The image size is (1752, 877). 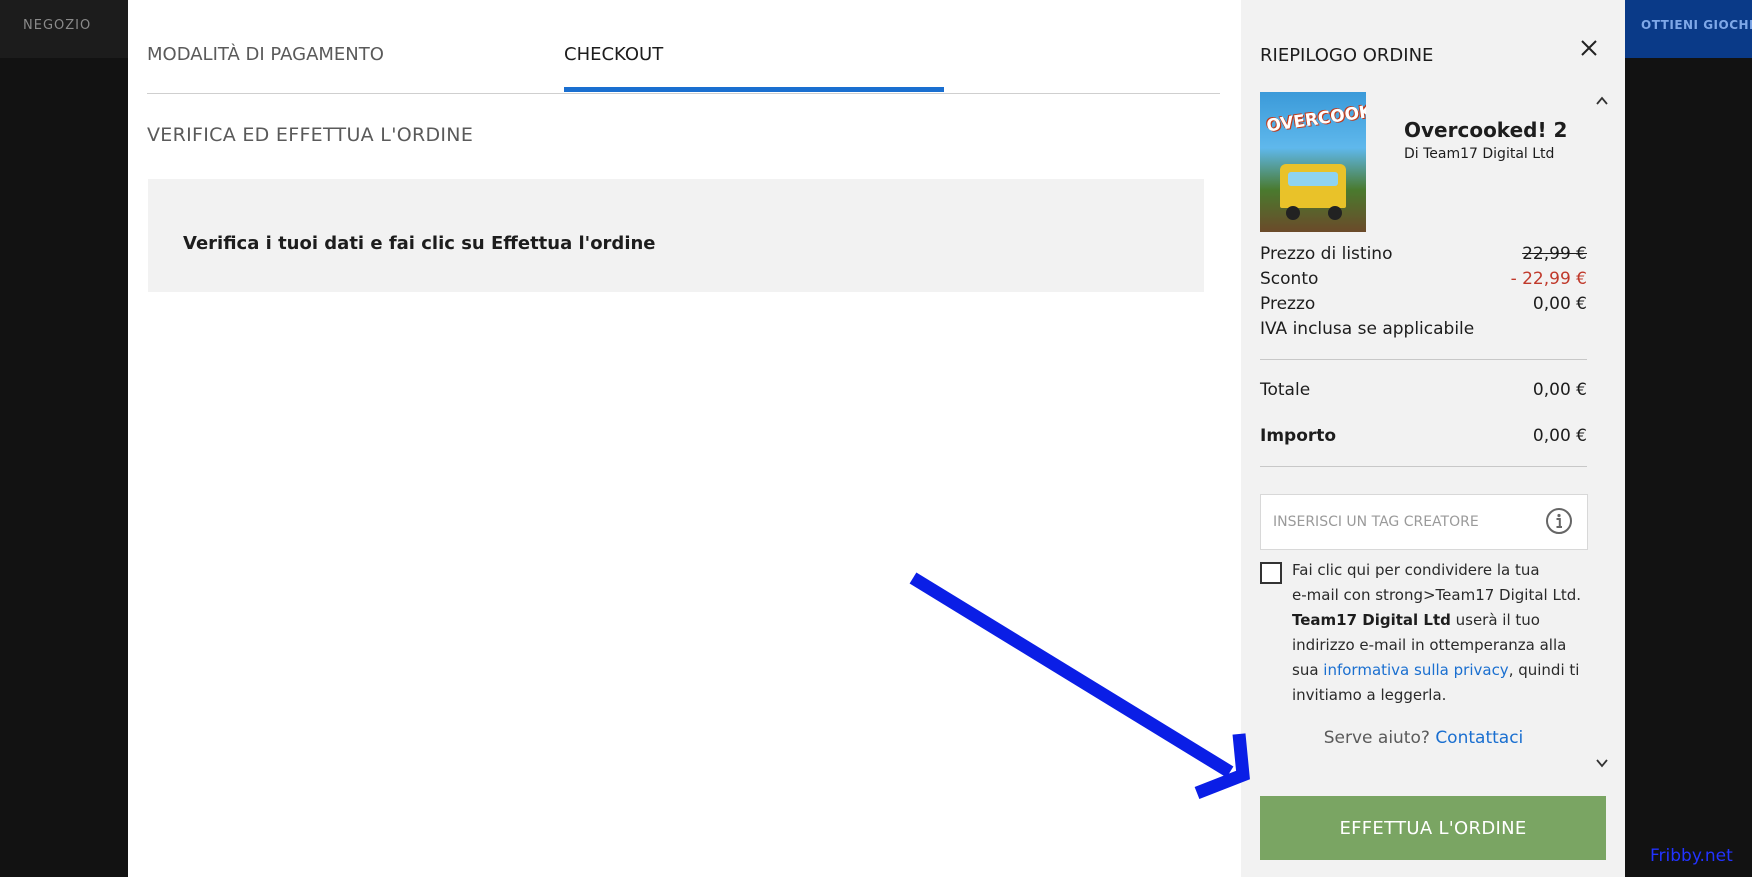 I want to click on info-icon, so click(x=1559, y=521).